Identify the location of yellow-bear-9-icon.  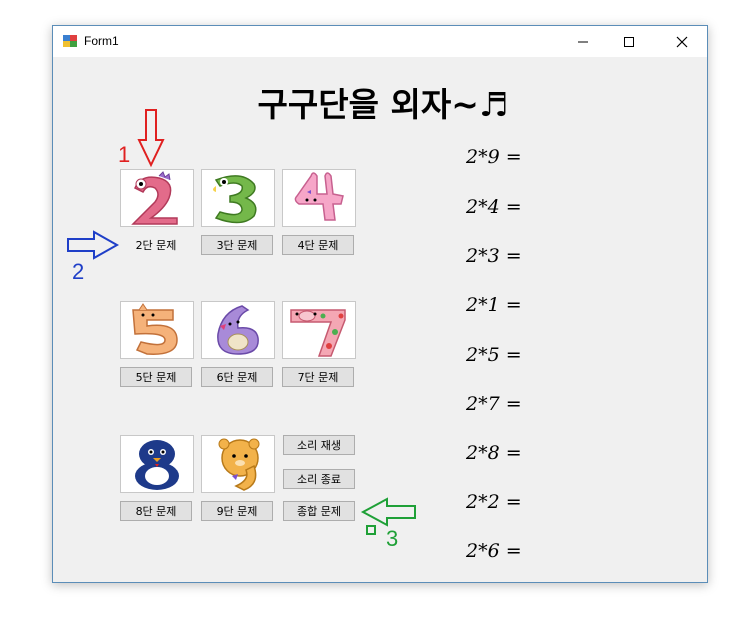
(238, 464).